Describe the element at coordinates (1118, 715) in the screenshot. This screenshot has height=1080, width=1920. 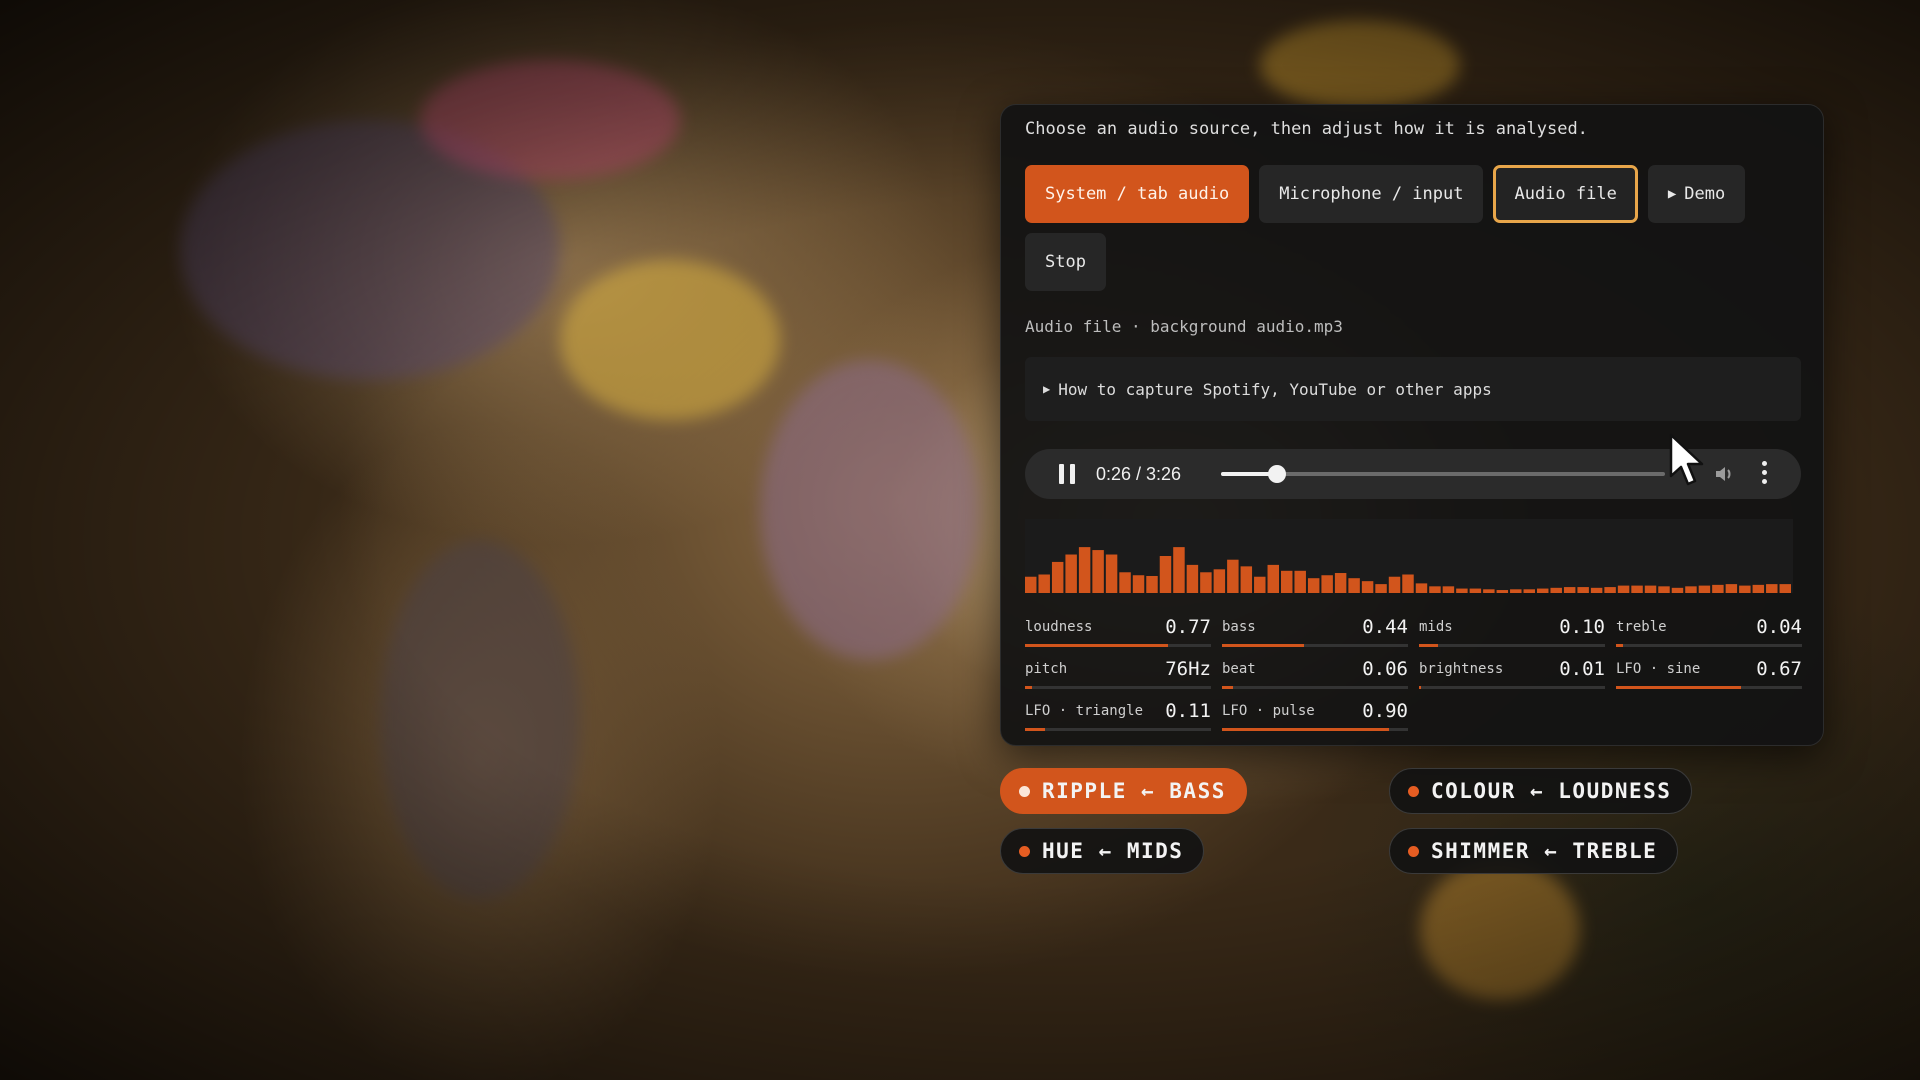
I see `meter: LFO · triangle 0.11` at that location.